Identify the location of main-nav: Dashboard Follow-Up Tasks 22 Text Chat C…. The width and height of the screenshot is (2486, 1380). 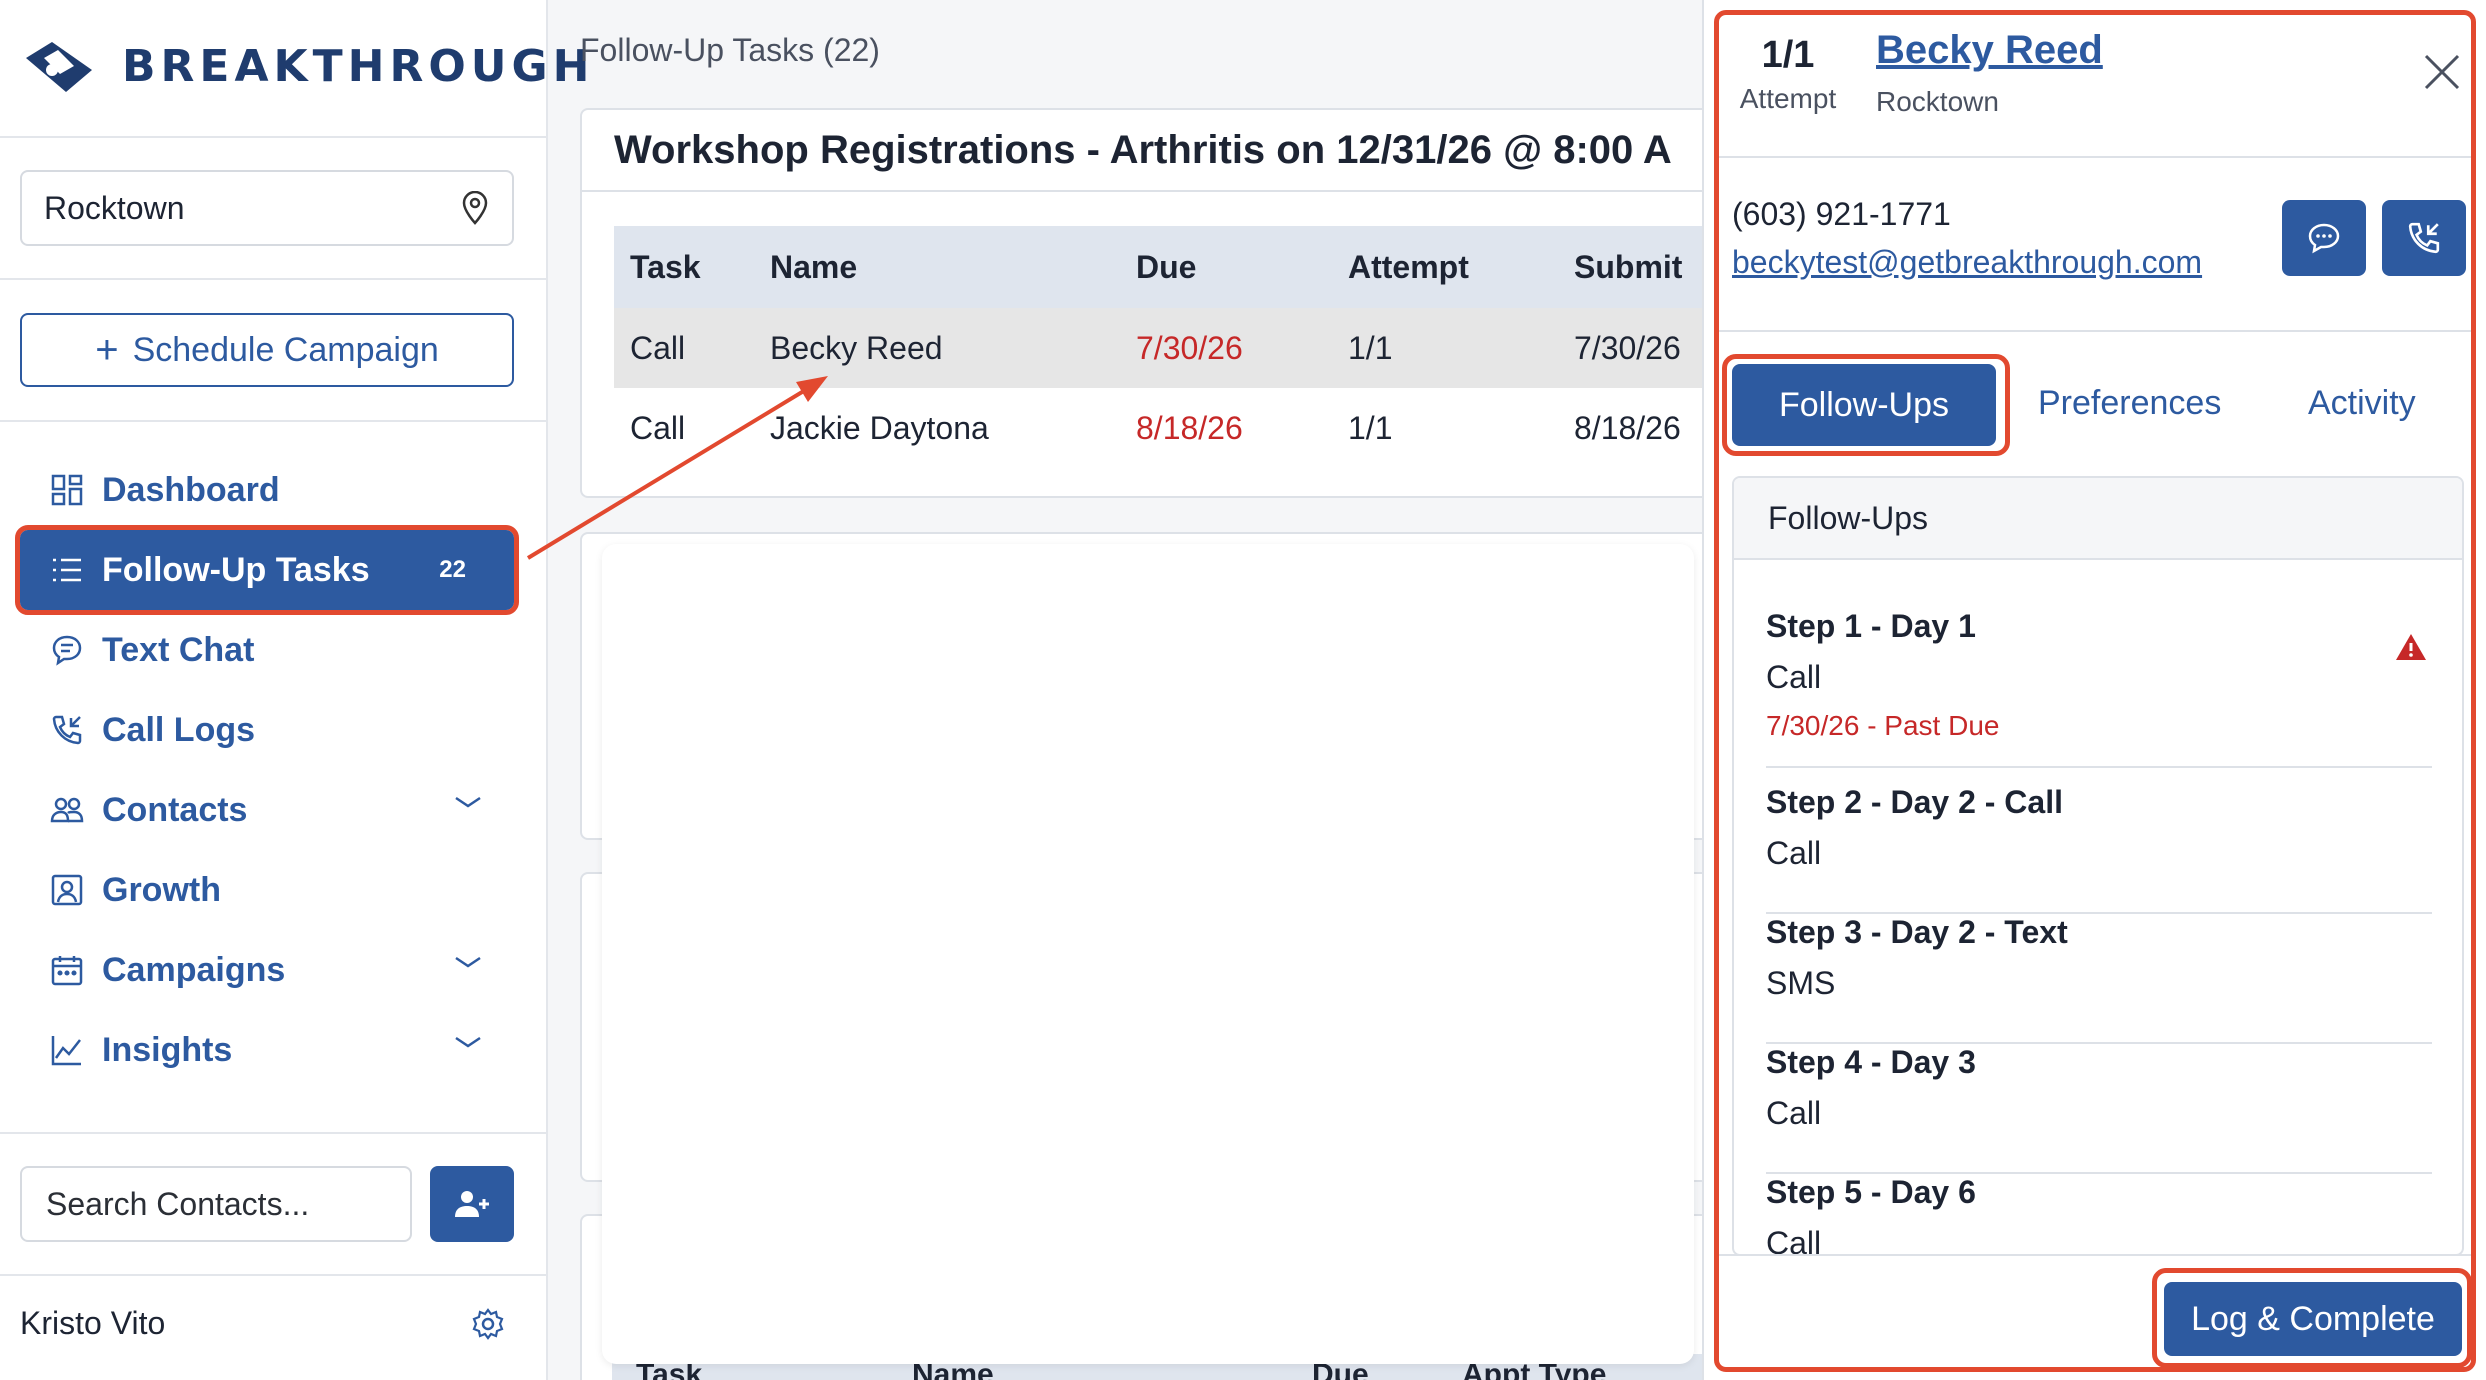
(267, 770).